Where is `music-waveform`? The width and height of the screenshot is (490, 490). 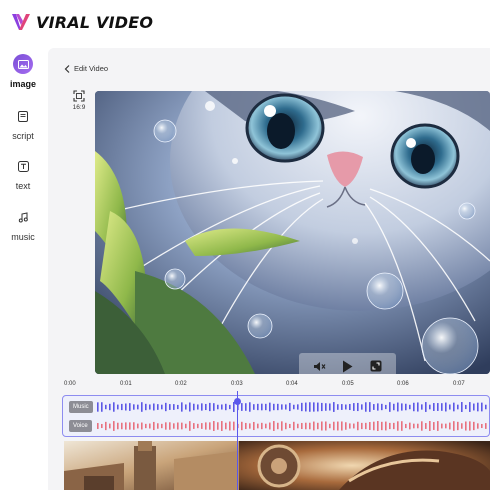
music-waveform is located at coordinates (293, 407).